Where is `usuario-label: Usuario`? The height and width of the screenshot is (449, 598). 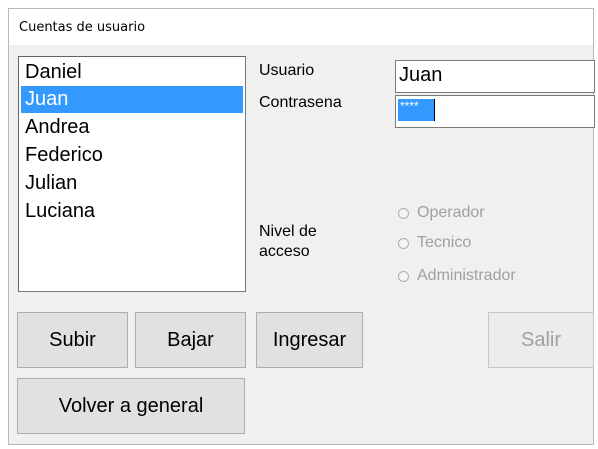
usuario-label: Usuario is located at coordinates (287, 70).